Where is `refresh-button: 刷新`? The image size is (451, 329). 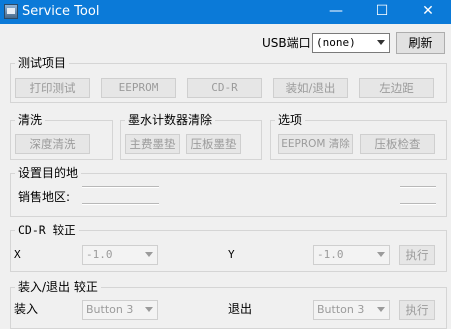 refresh-button: 刷新 is located at coordinates (420, 43).